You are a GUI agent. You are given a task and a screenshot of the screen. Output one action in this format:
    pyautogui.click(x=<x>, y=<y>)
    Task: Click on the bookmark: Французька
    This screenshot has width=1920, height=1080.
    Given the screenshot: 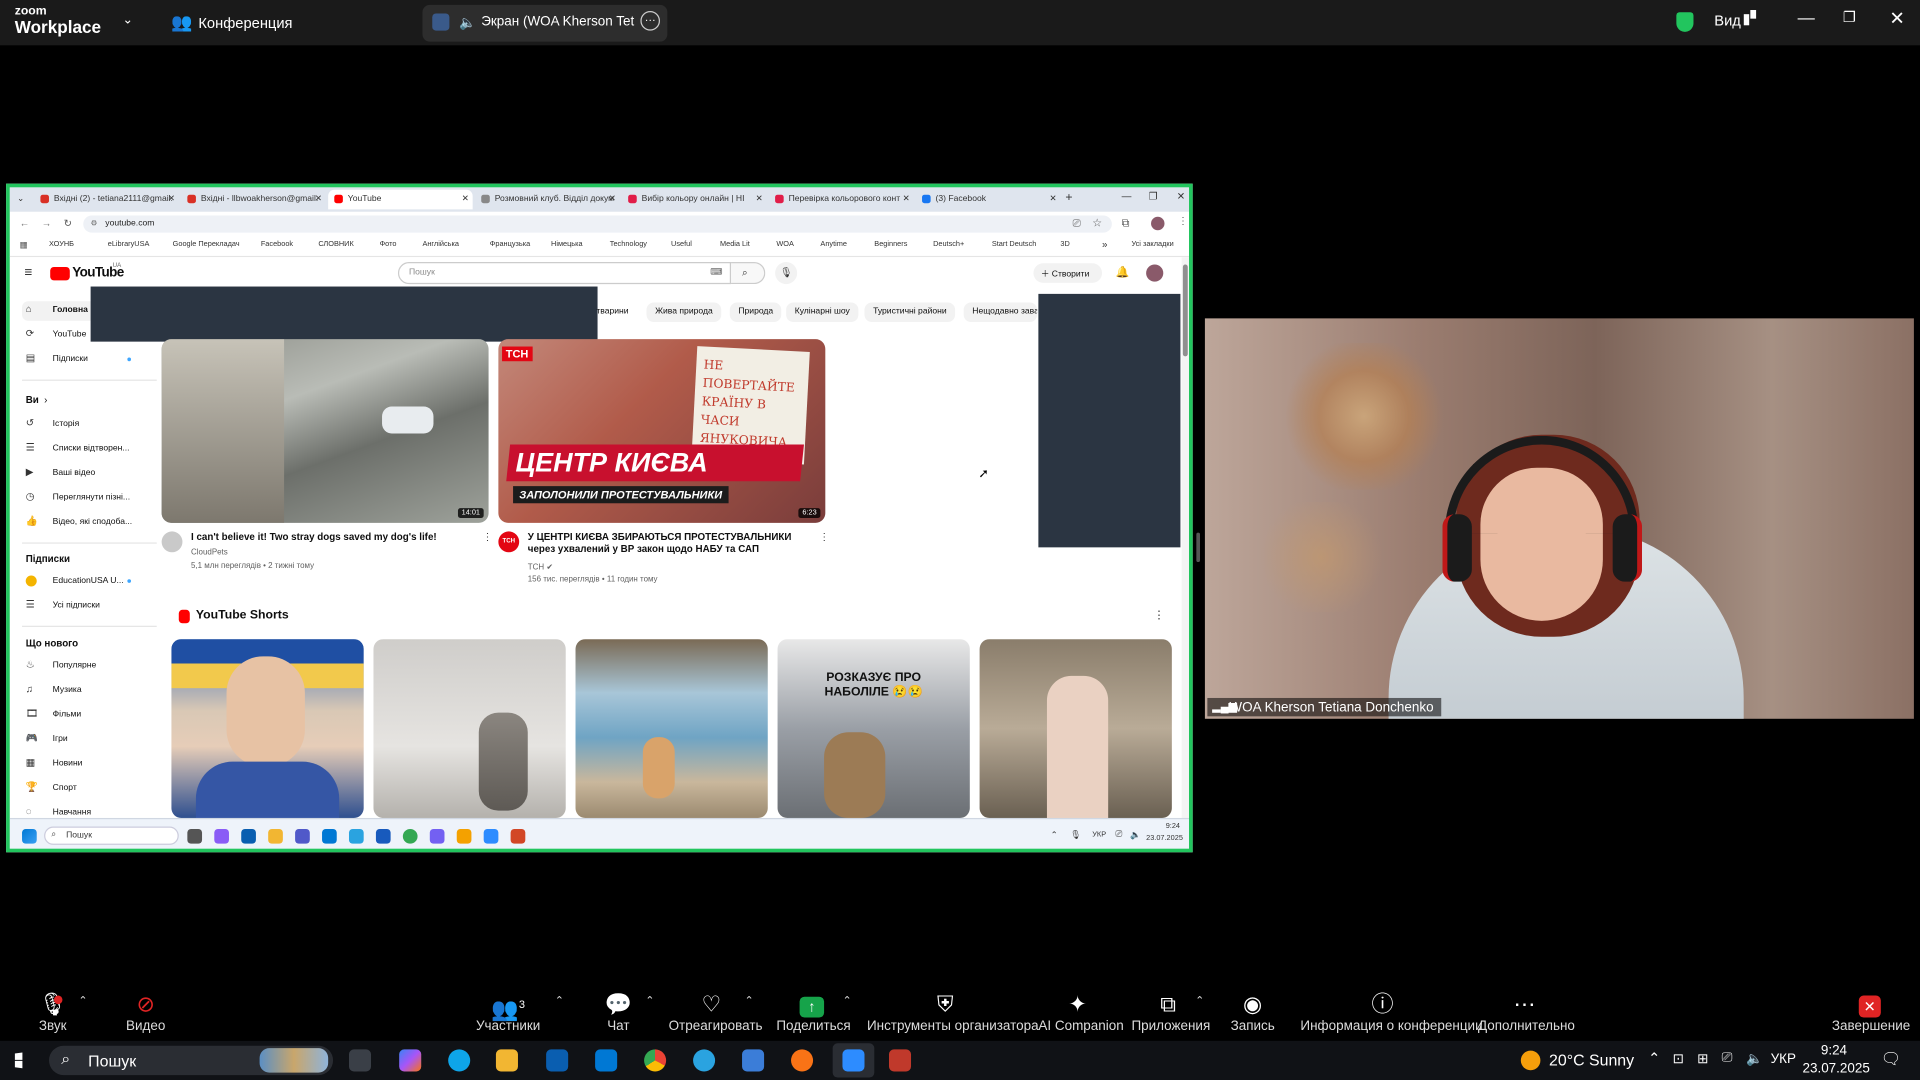 What is the action you would take?
    pyautogui.click(x=510, y=244)
    